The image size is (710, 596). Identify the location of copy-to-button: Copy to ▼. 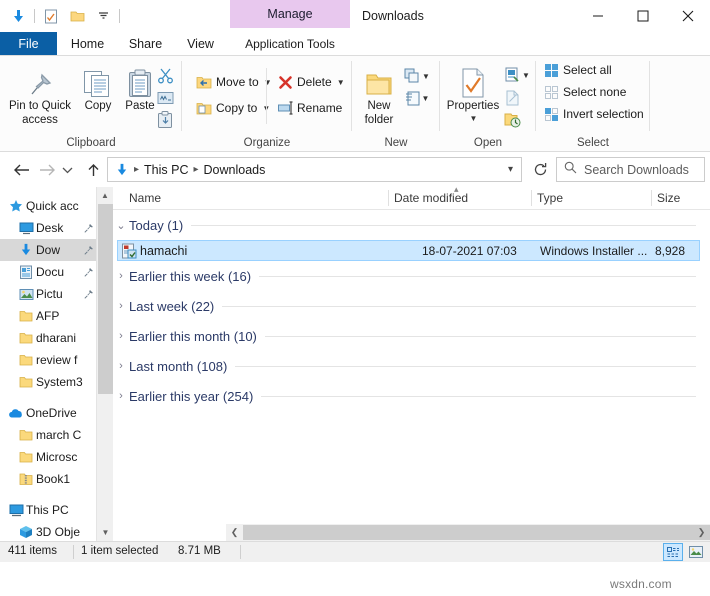
(233, 108).